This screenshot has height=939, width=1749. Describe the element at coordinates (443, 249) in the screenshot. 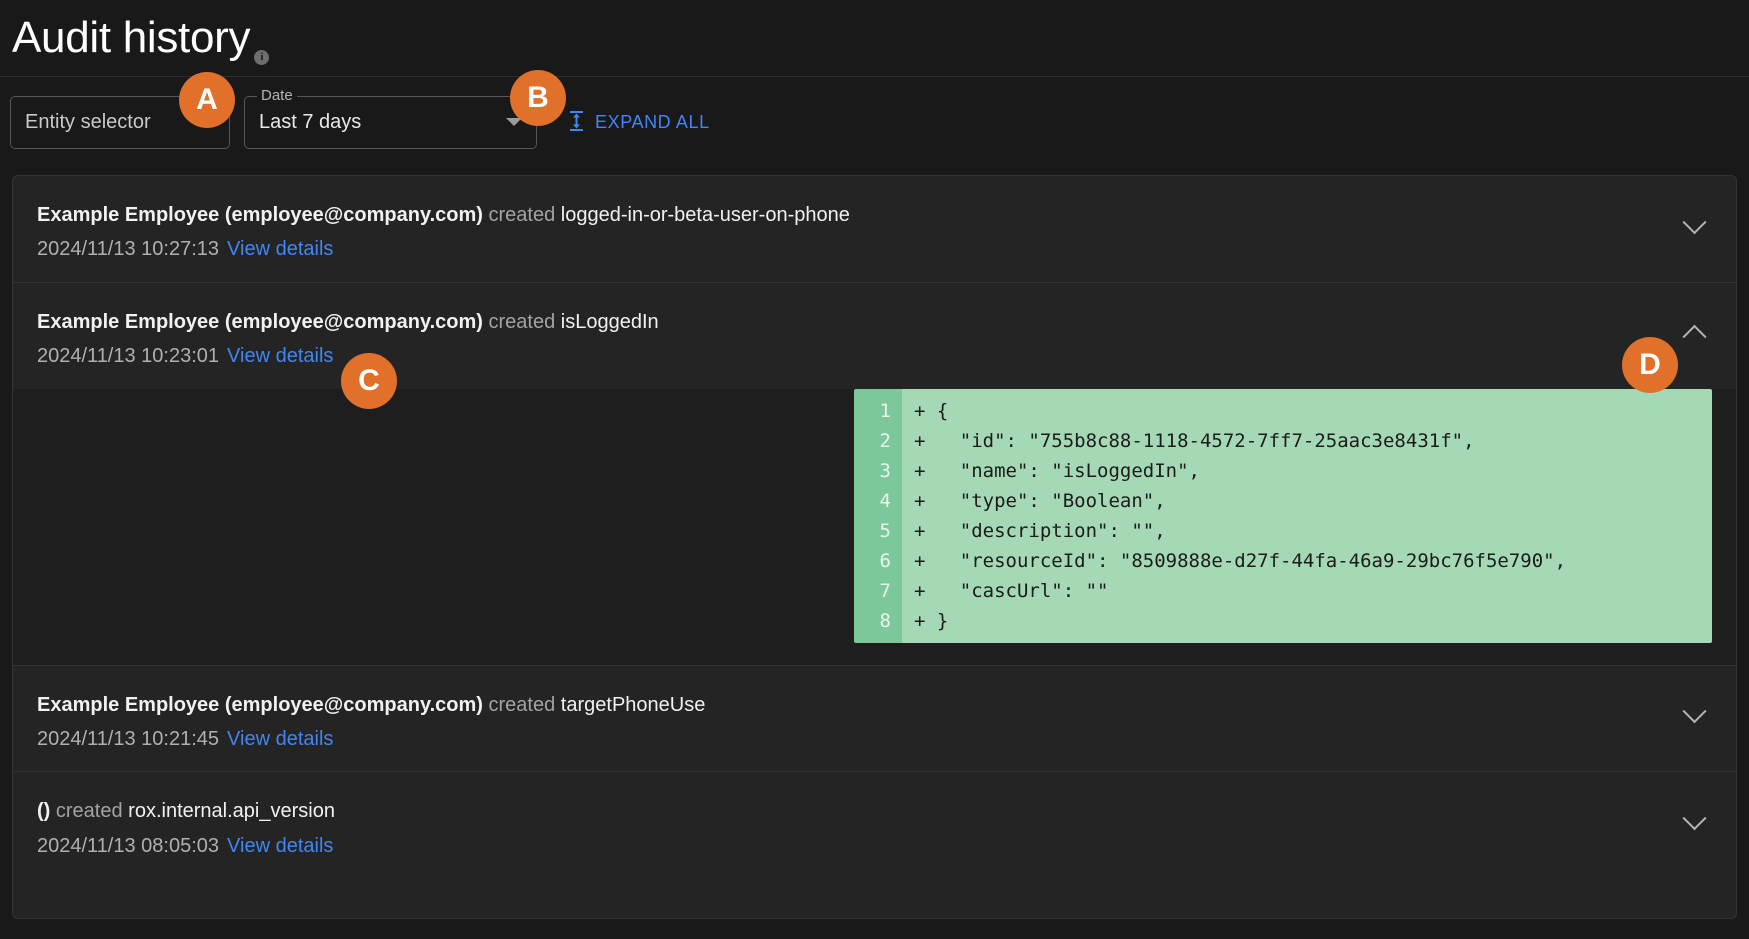

I see `audit-row-meta: 2024/11/13 10:27:13 View details` at that location.